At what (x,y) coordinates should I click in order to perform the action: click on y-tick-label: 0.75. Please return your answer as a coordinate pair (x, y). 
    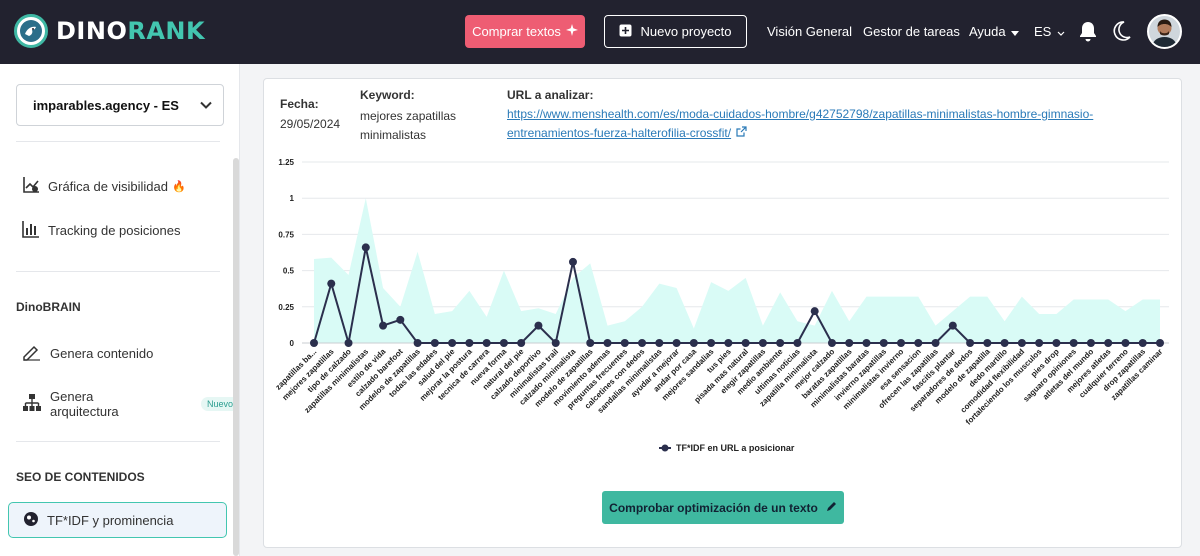
    Looking at the image, I should click on (286, 234).